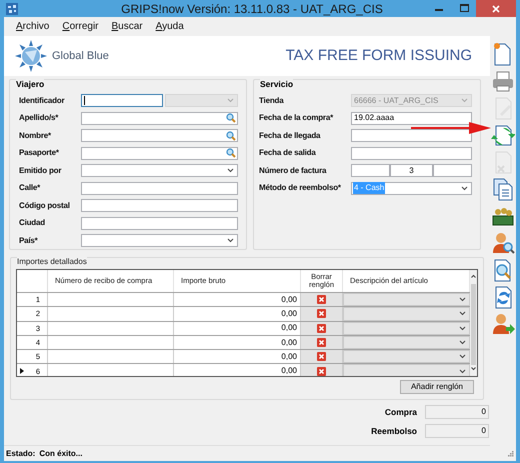 Image resolution: width=520 pixels, height=463 pixels. What do you see at coordinates (80, 26) in the screenshot?
I see `menu-item: Corregir` at bounding box center [80, 26].